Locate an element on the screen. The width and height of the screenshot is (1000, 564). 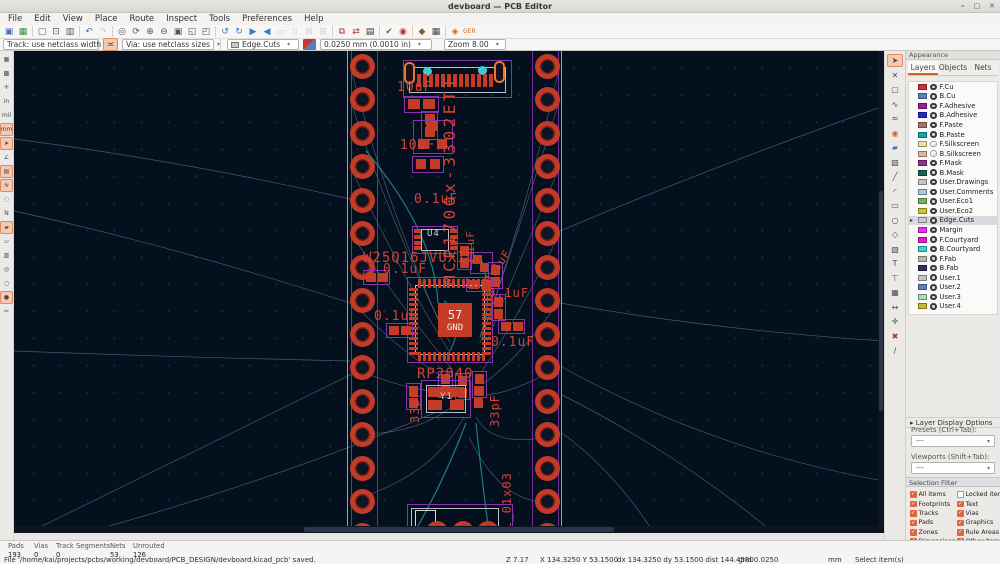
group-icon: ▭ is located at coordinates (281, 31).